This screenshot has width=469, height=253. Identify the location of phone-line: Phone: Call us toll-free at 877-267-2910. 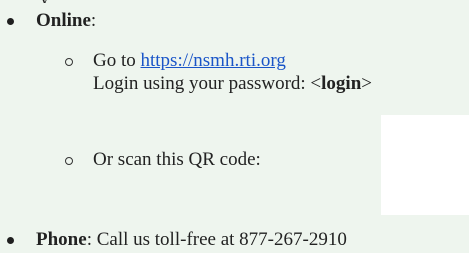
(191, 240).